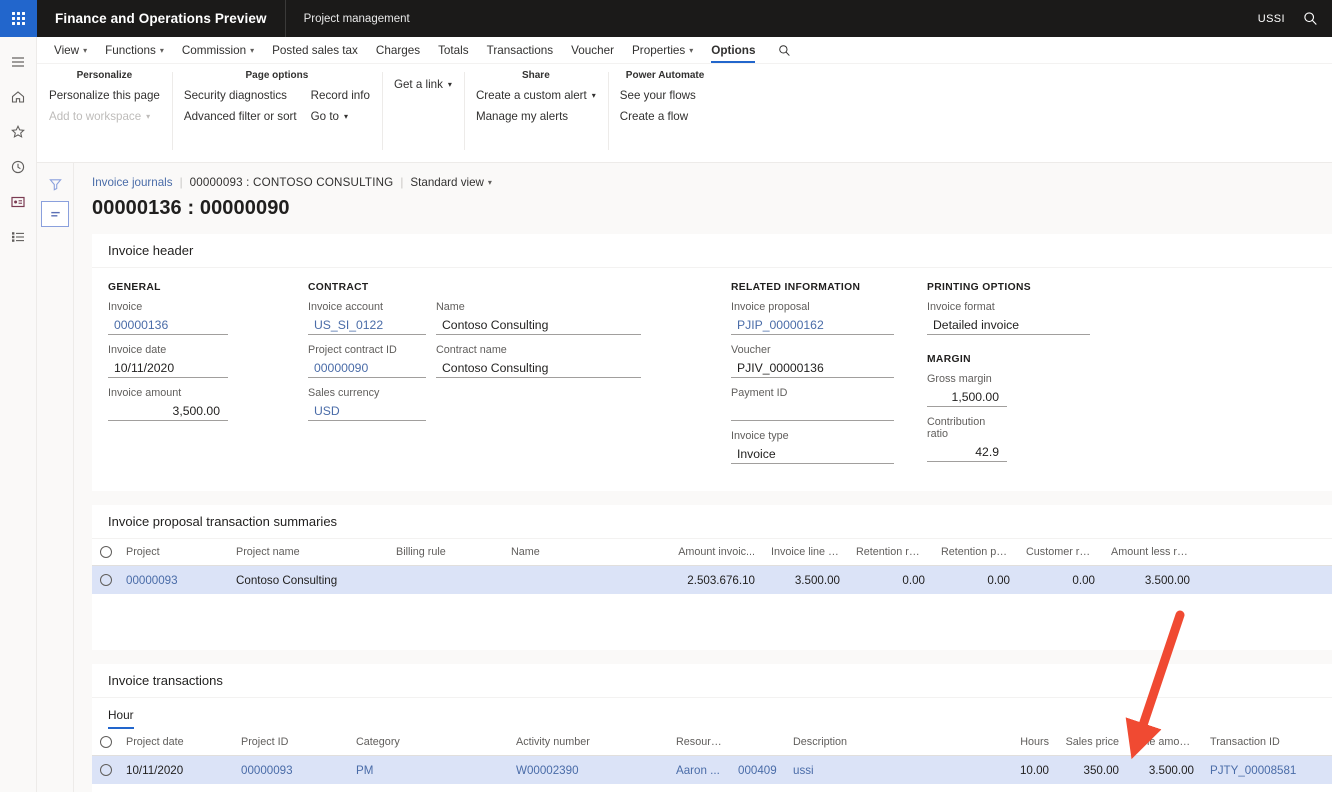  Describe the element at coordinates (290, 742) in the screenshot. I see `column-header-project-id: Project ID` at that location.